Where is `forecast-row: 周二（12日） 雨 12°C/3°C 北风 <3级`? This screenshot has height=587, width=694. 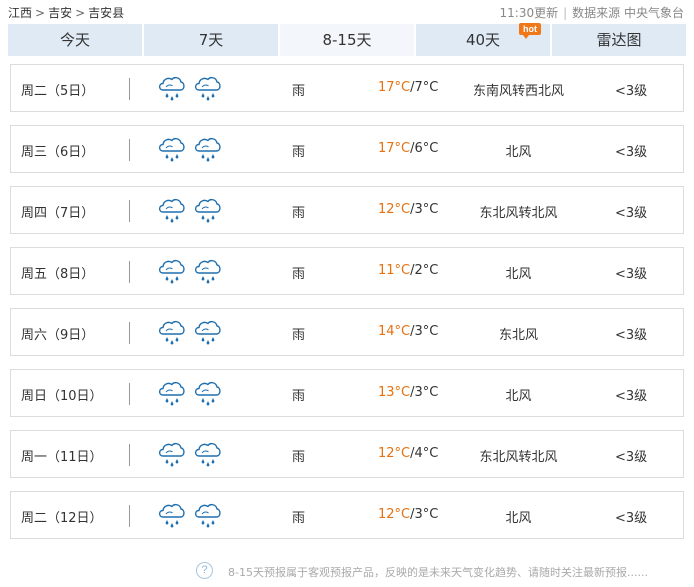
forecast-row: 周二（12日） 雨 12°C/3°C 北风 <3级 is located at coordinates (347, 515).